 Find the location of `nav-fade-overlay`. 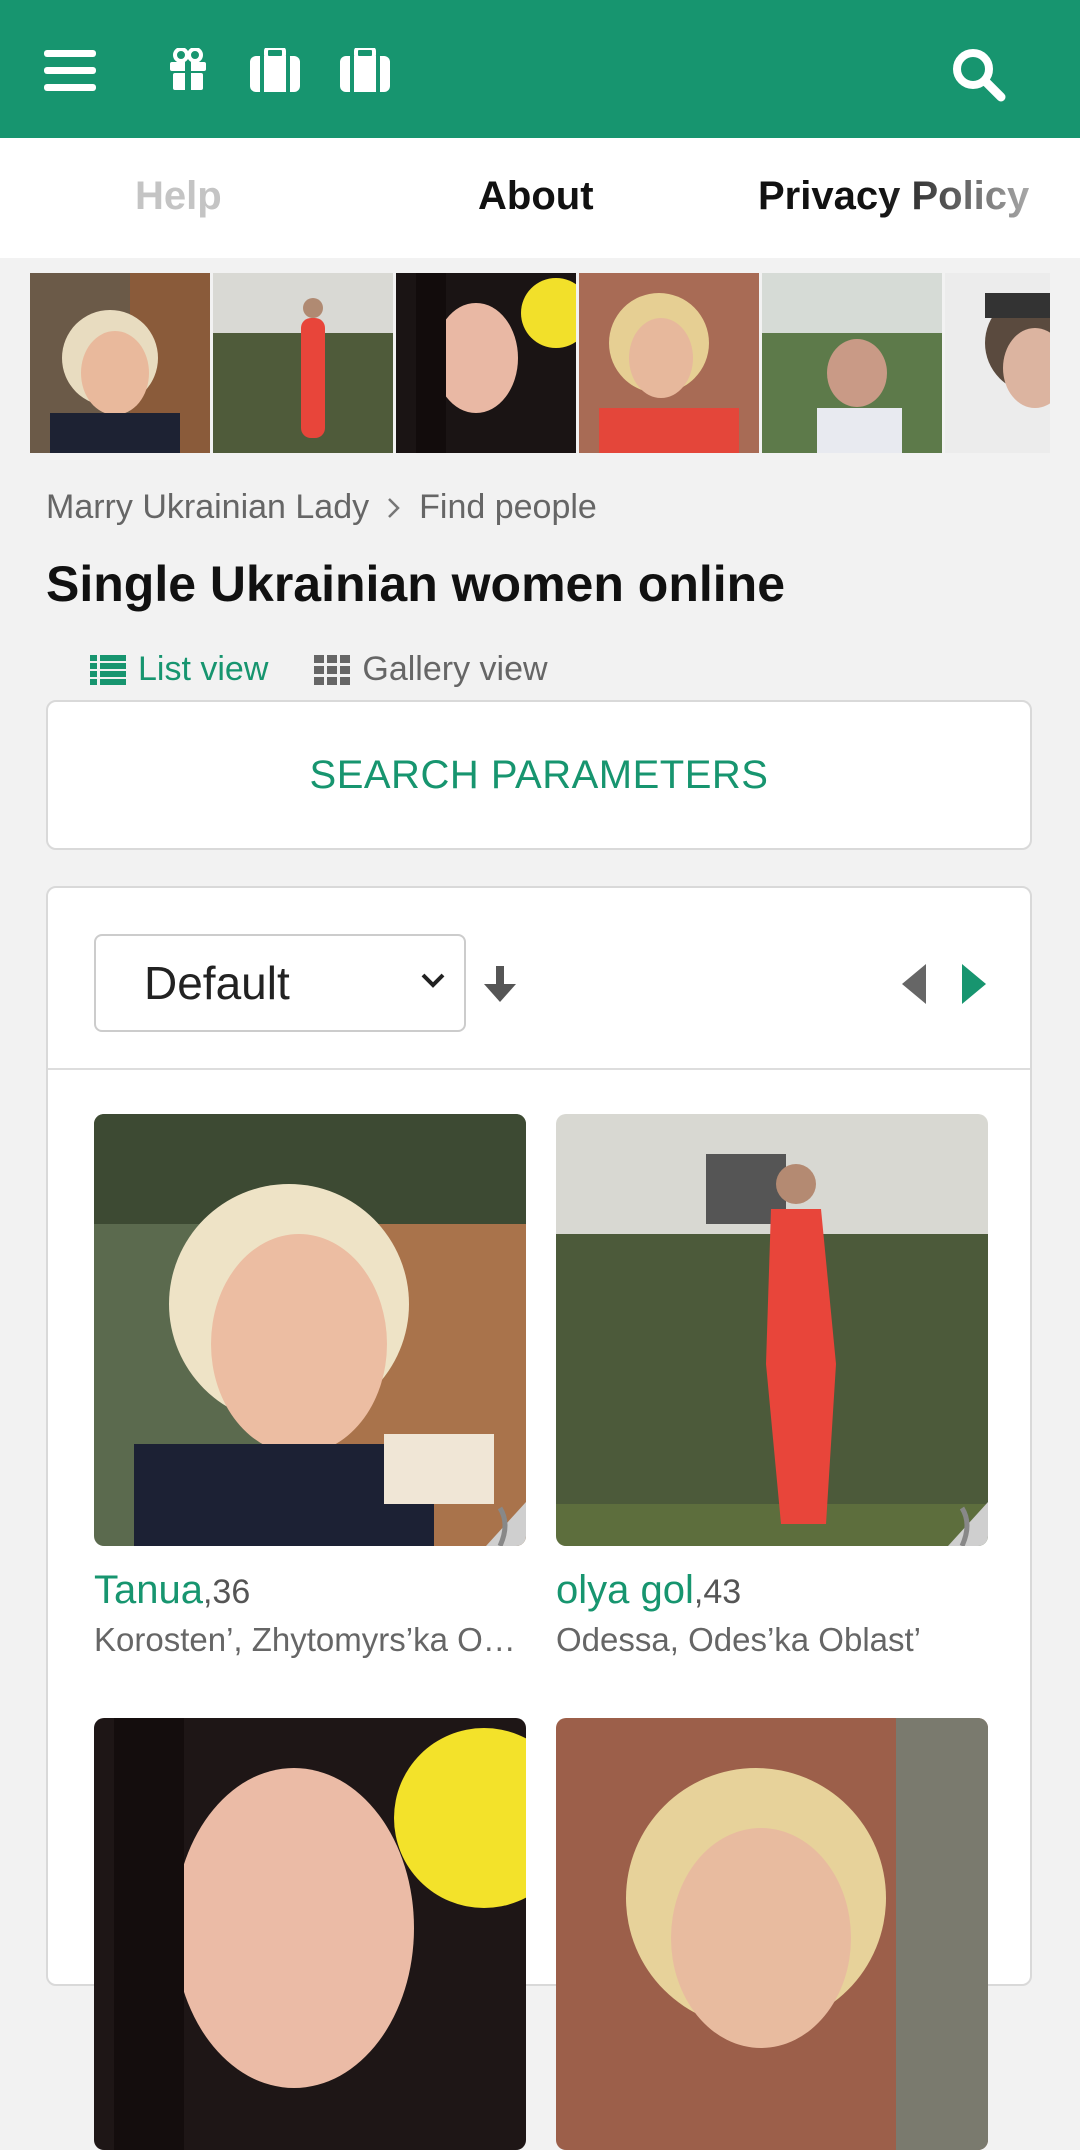

nav-fade-overlay is located at coordinates (980, 198).